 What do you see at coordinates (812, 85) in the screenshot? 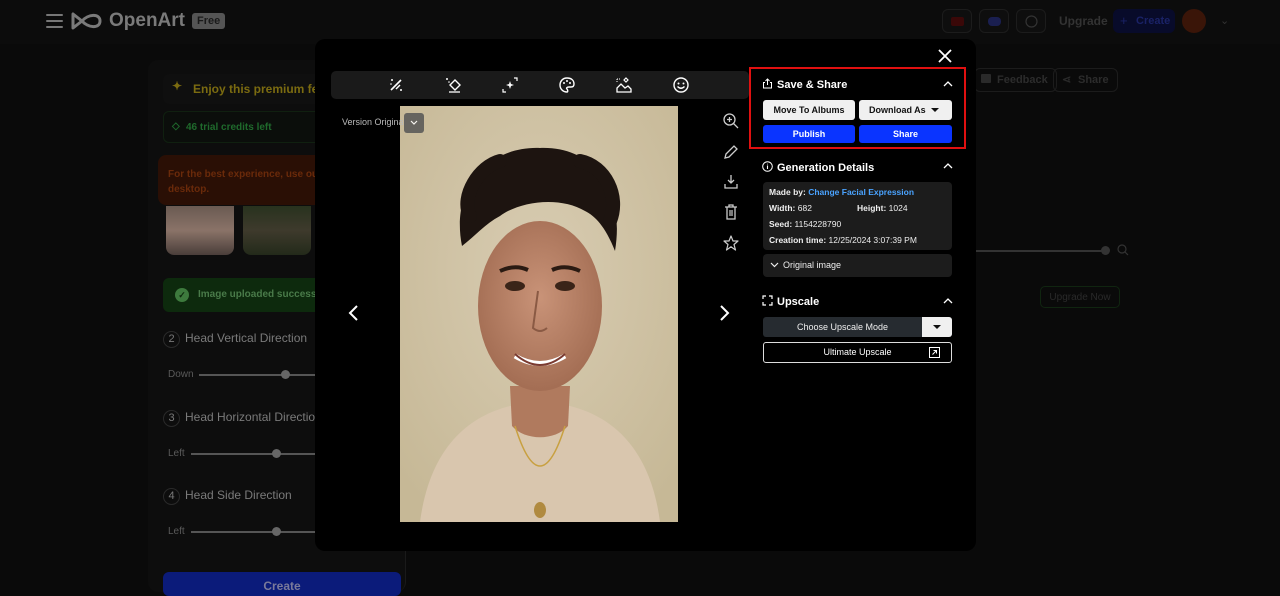
I see `save-share-title: Save & Share` at bounding box center [812, 85].